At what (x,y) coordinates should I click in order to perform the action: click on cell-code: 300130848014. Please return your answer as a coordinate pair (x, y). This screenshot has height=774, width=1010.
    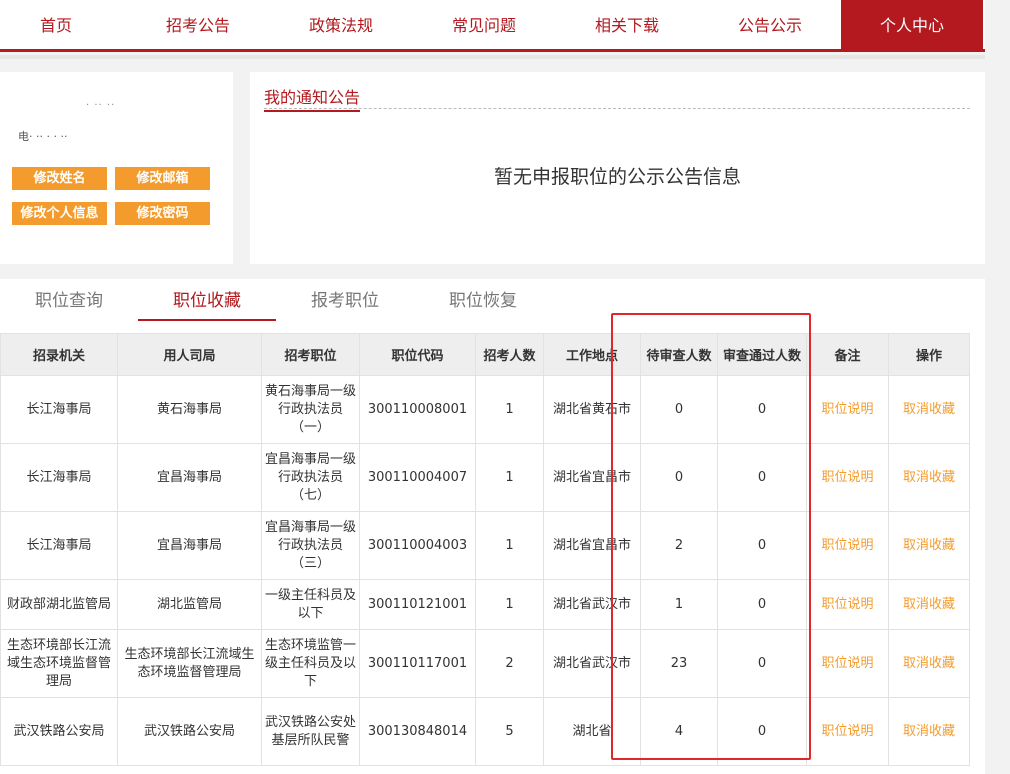
    Looking at the image, I should click on (417, 731).